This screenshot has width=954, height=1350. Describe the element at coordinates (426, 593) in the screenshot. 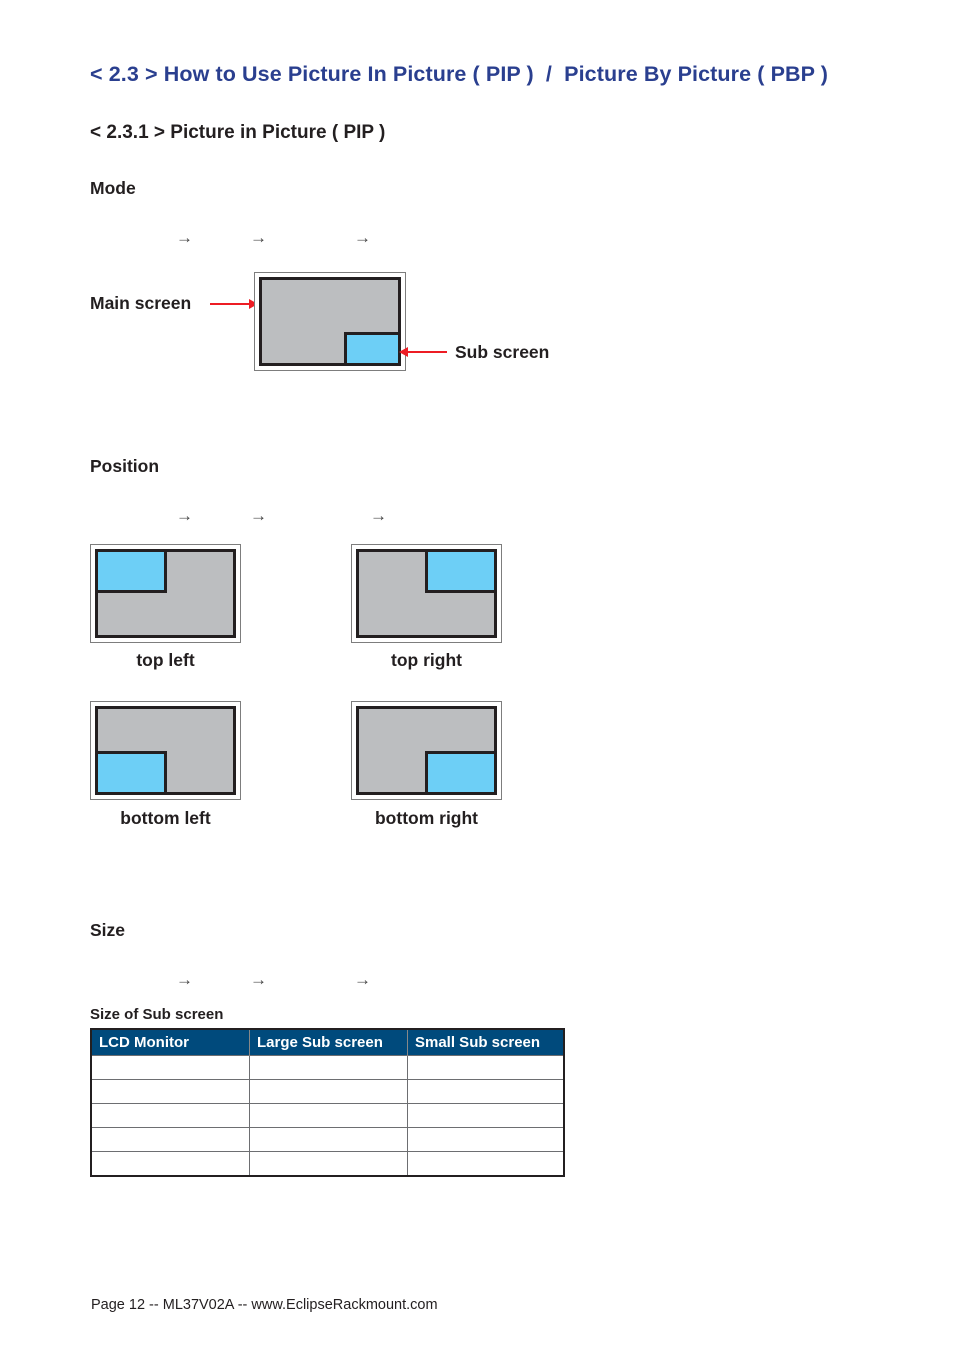

I see `position-top-right-diagram` at that location.